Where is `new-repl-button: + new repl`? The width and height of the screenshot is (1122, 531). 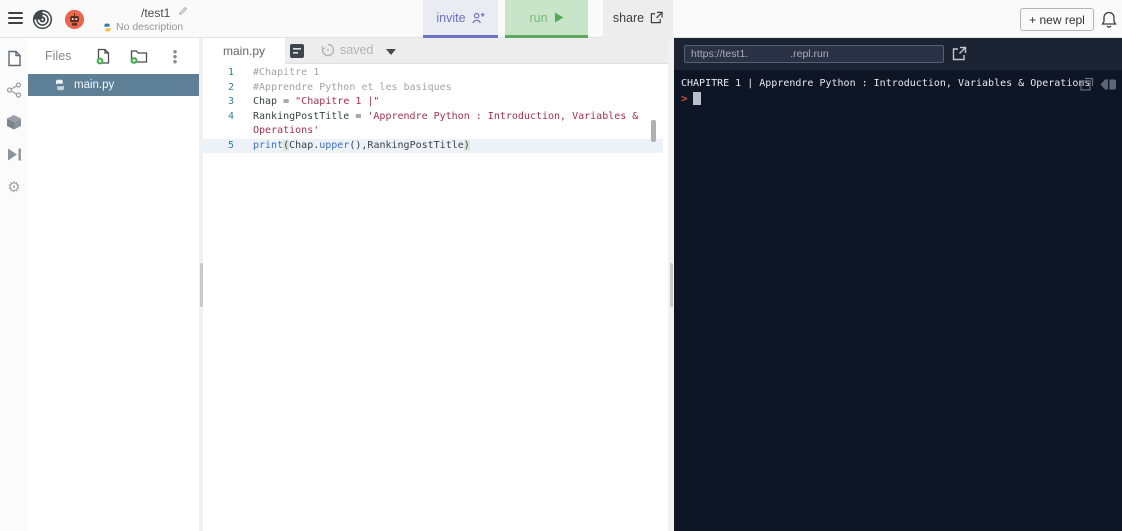 new-repl-button: + new repl is located at coordinates (1057, 19).